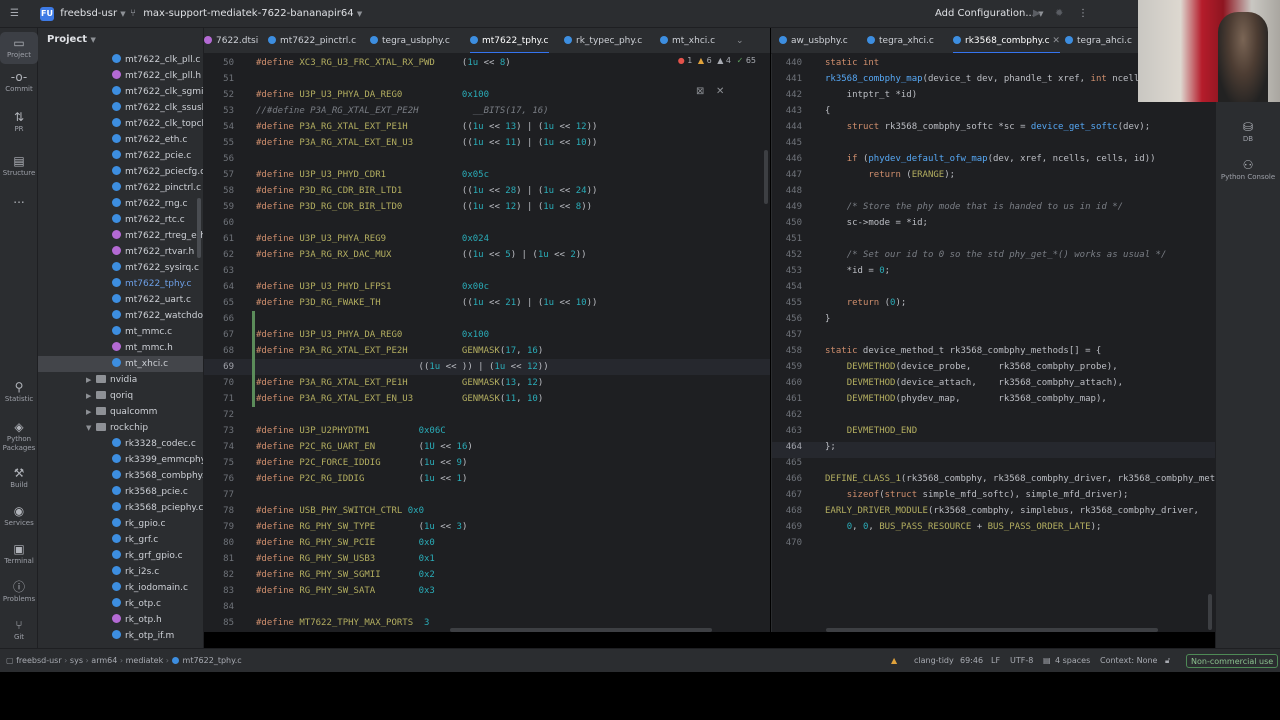 This screenshot has height=720, width=1280. What do you see at coordinates (120, 364) in the screenshot?
I see `tree-file: mt_xhci.c` at bounding box center [120, 364].